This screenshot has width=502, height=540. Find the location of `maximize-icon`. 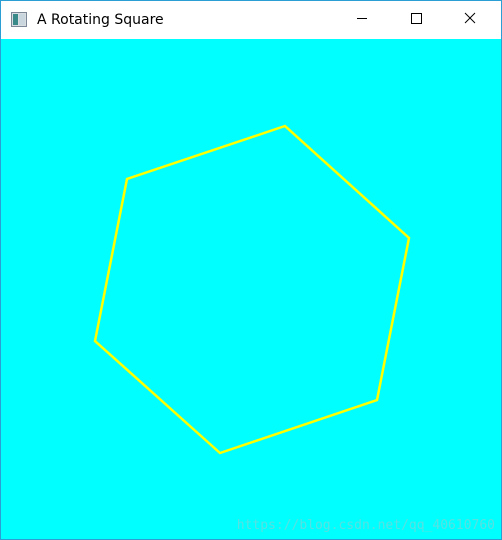

maximize-icon is located at coordinates (416, 20).